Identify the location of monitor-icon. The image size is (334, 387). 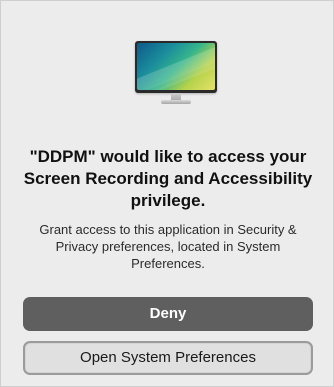
(176, 74).